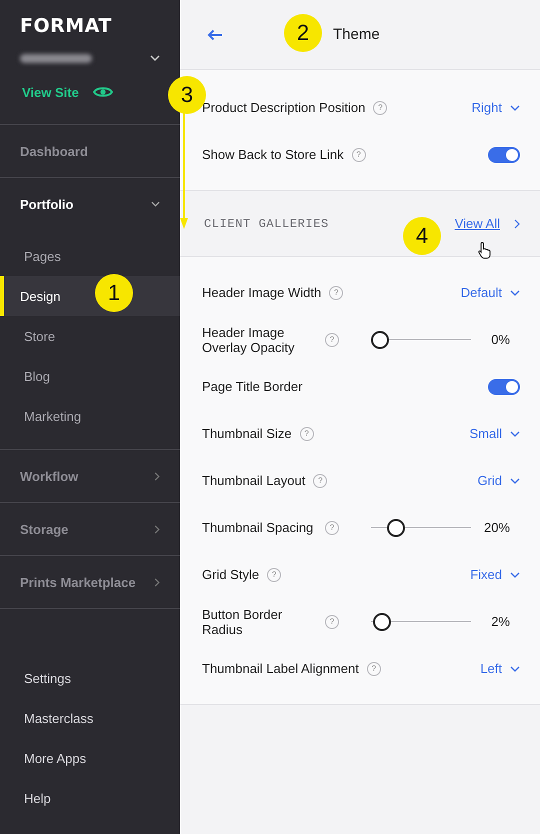  Describe the element at coordinates (231, 574) in the screenshot. I see `setting-label: Grid Style` at that location.